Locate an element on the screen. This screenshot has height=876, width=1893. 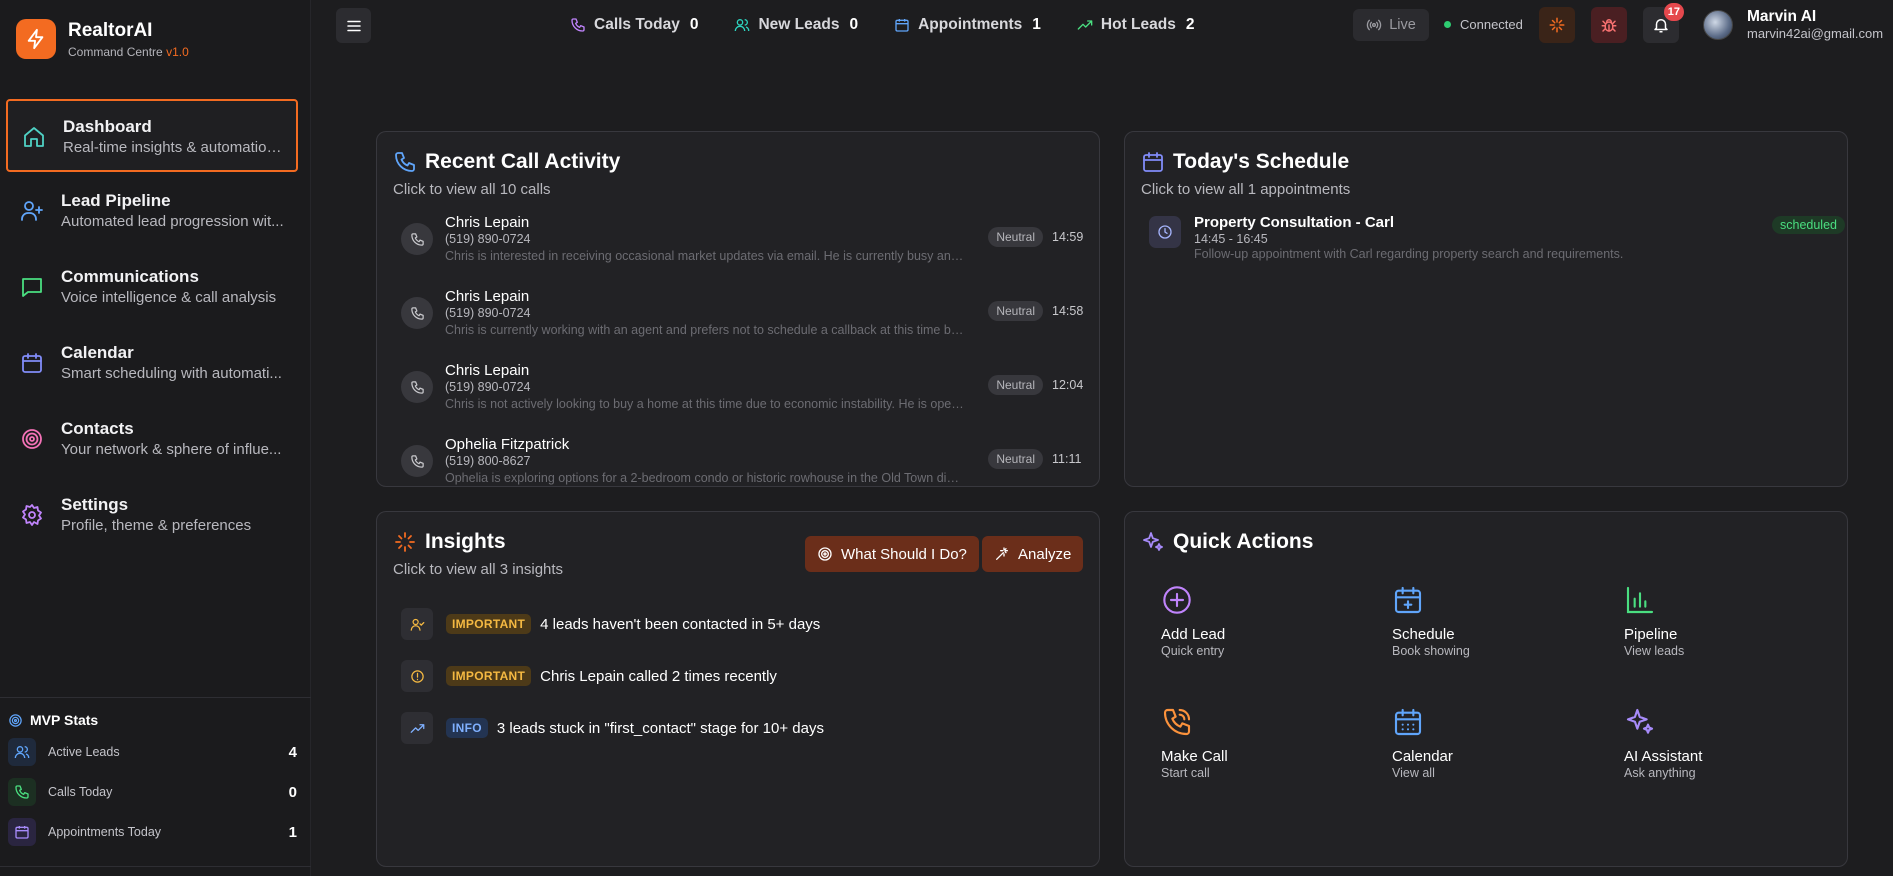
notifications-button: 17 is located at coordinates (1663, 23).